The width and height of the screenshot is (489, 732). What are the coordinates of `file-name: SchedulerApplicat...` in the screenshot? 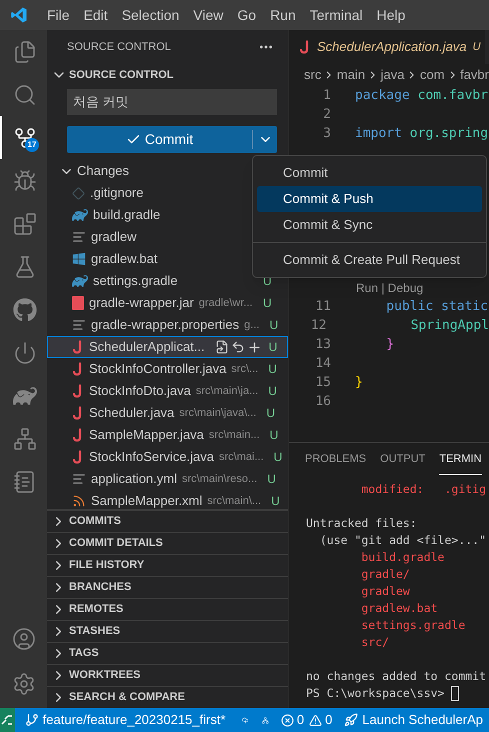 It's located at (147, 347).